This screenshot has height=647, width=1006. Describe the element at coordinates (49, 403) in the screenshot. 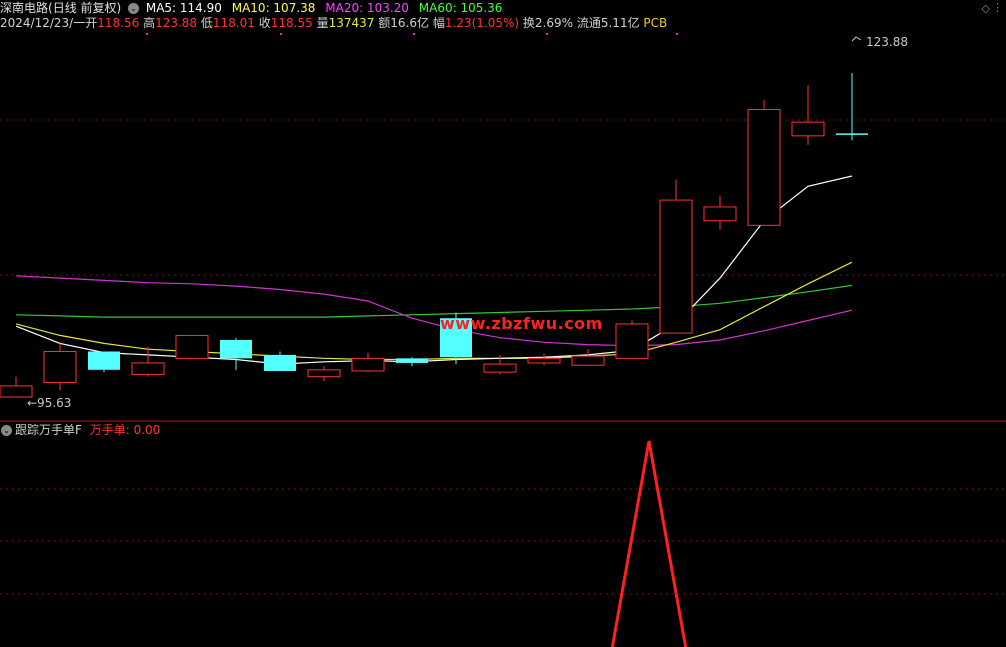

I see `min-price-label: ←95.63` at that location.